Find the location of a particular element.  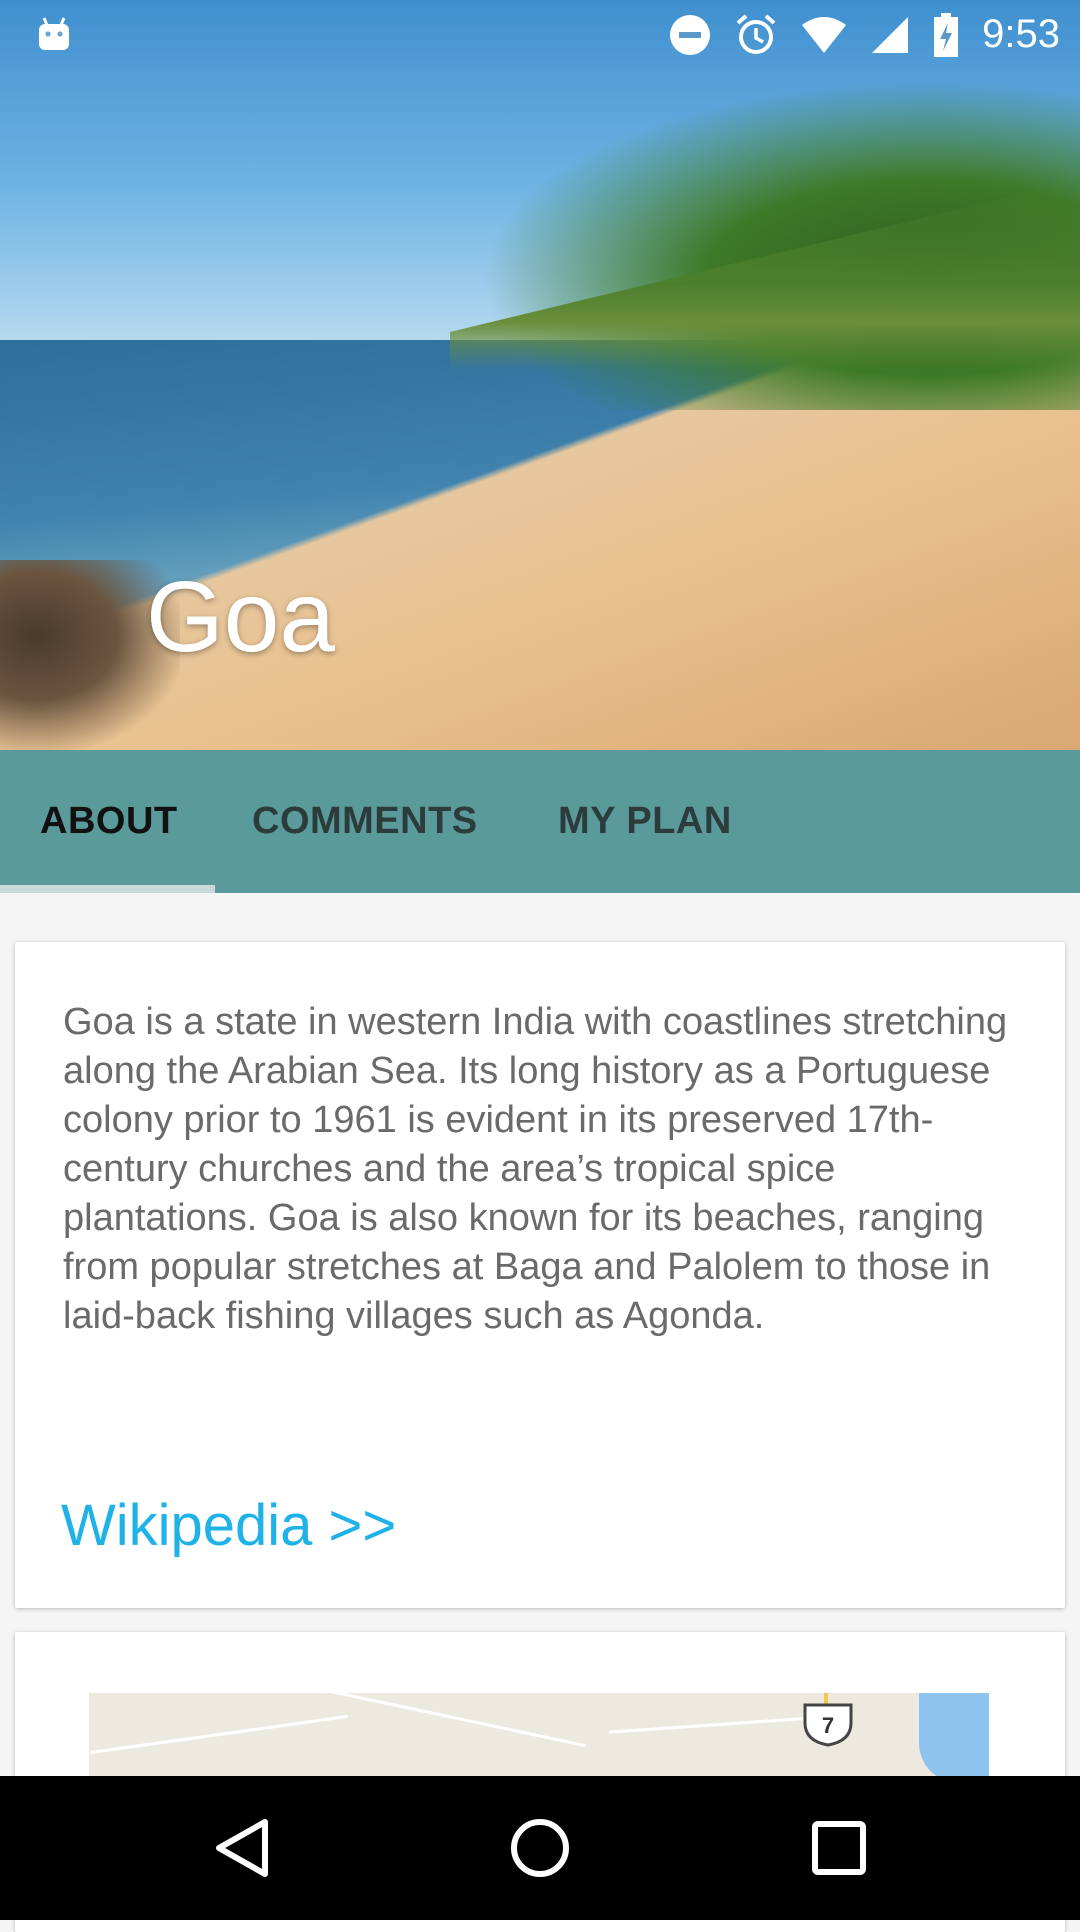

wifi-icon is located at coordinates (824, 34).